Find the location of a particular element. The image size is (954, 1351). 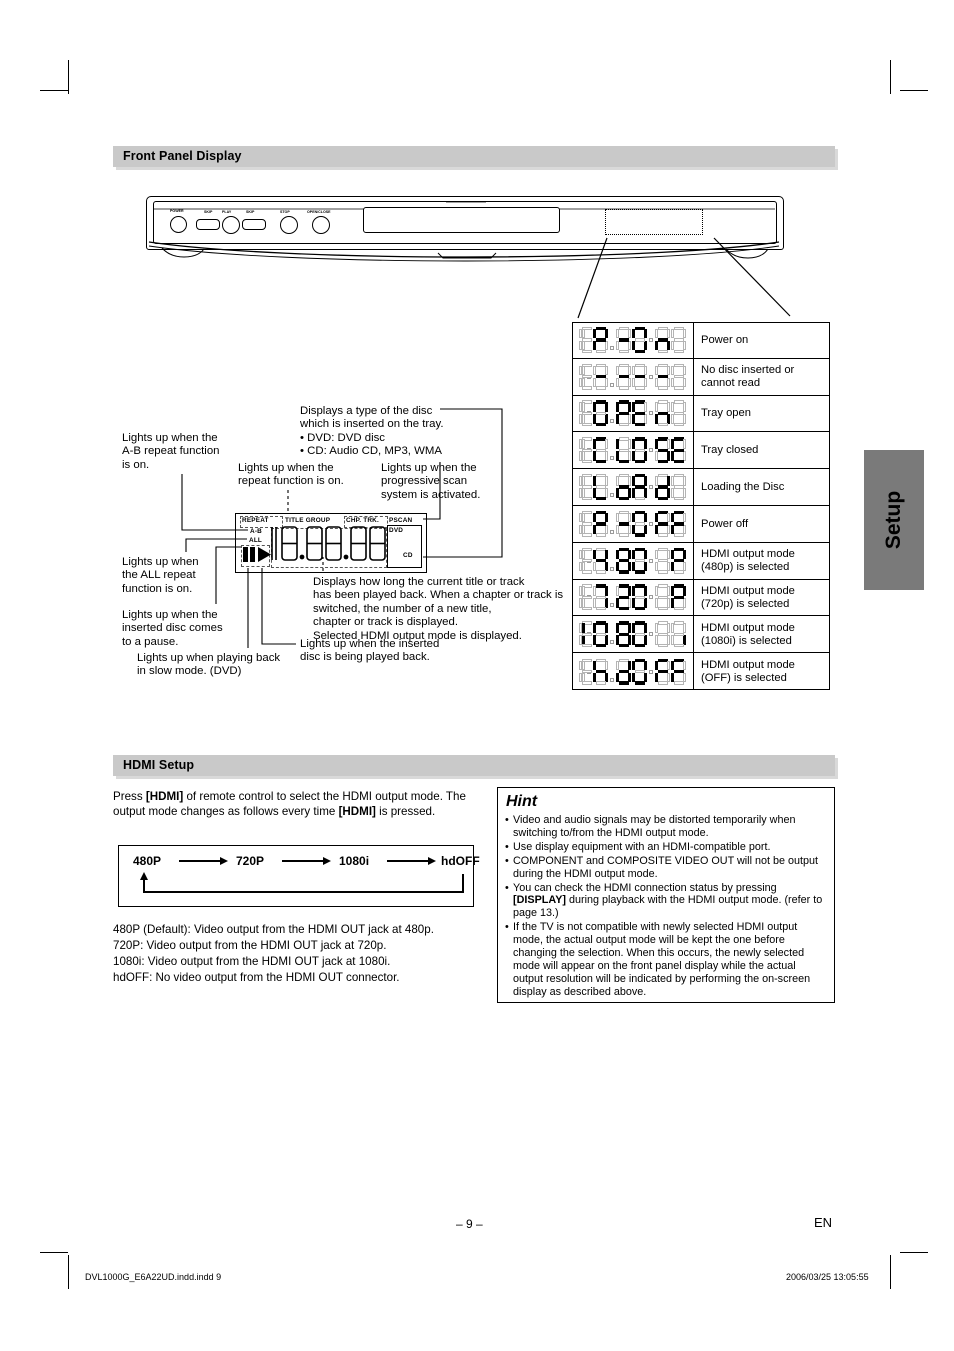

side-tab-setup: Setup is located at coordinates (894, 520).